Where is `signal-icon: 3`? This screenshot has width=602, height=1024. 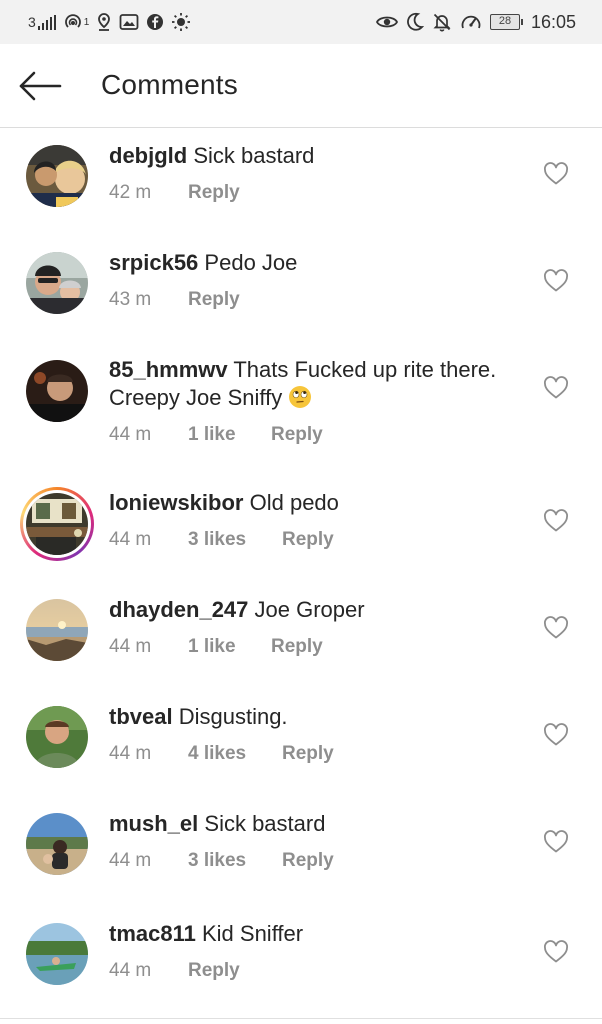 signal-icon: 3 is located at coordinates (42, 22).